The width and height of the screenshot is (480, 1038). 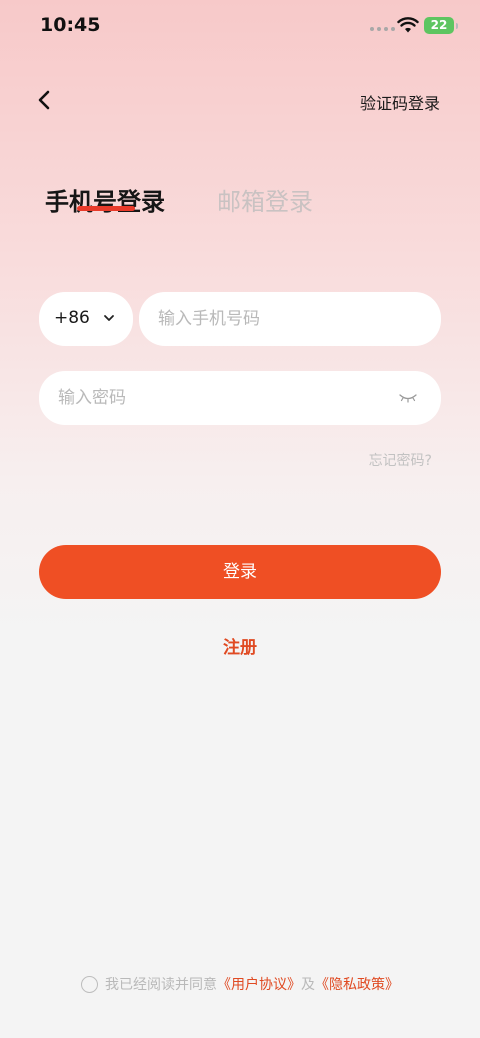 I want to click on phone-input, so click(x=288, y=319).